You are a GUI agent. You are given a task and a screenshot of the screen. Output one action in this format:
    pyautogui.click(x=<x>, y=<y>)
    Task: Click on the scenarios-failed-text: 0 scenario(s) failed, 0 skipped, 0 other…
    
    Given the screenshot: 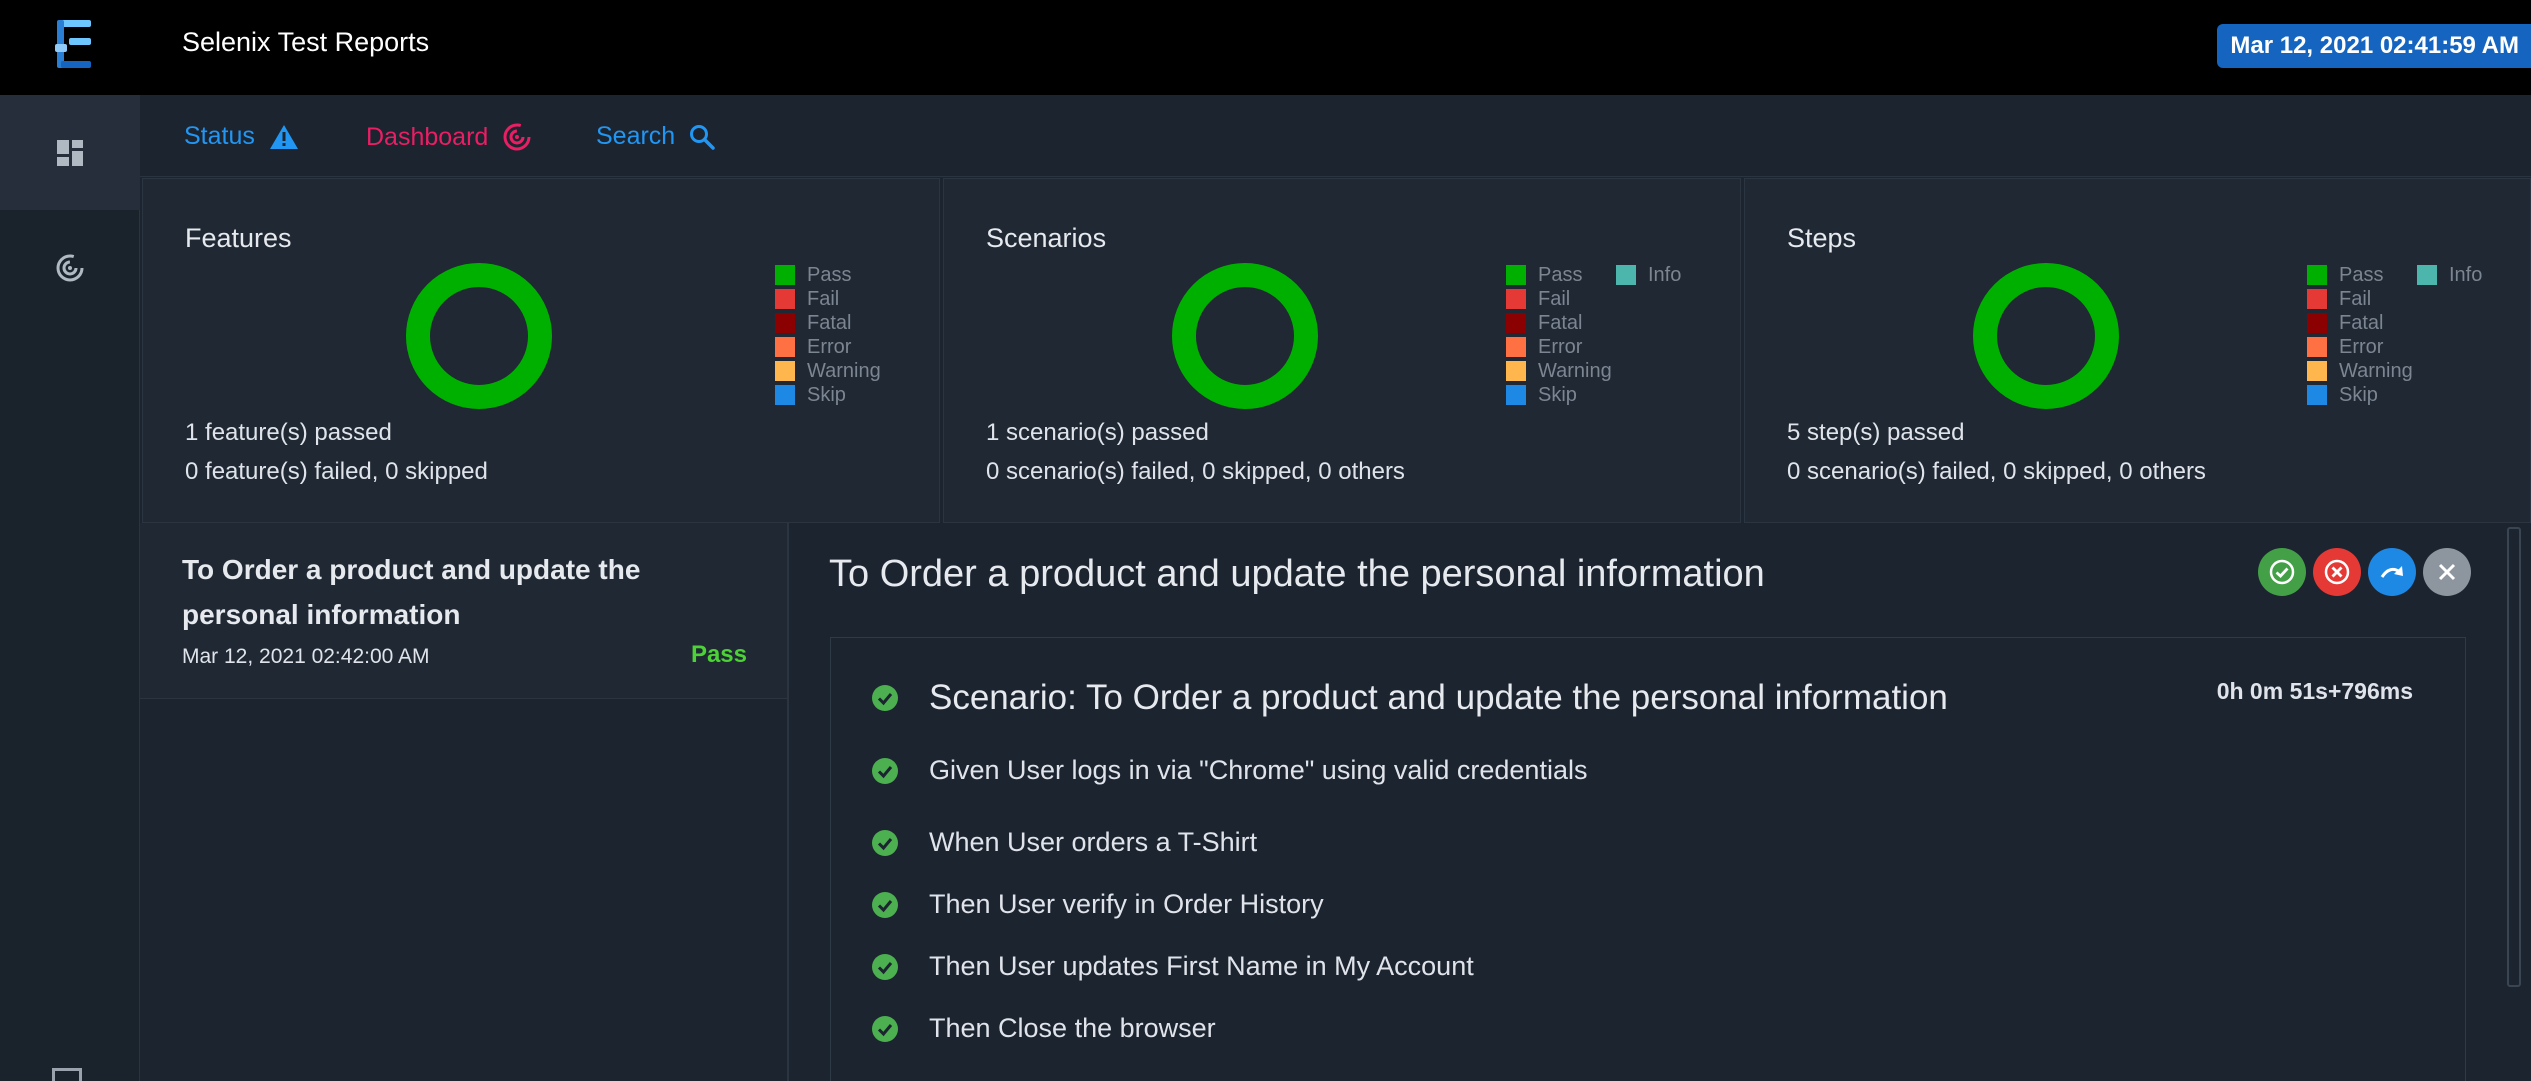 What is the action you would take?
    pyautogui.click(x=1195, y=471)
    